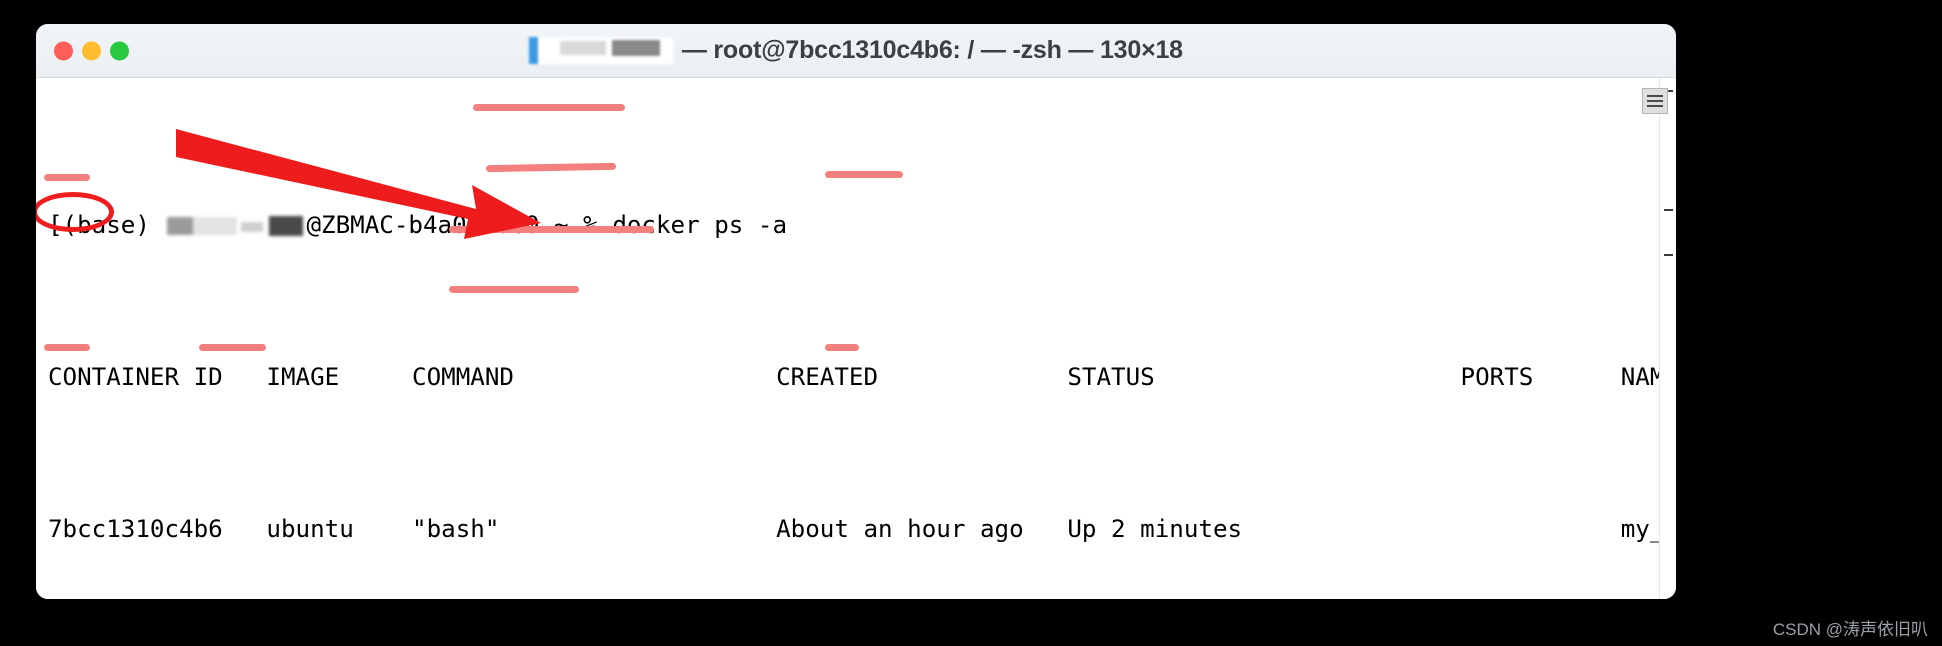  I want to click on window-title: — root@7bcc1310c4b6: / — -zsh — 130×18, so click(856, 50).